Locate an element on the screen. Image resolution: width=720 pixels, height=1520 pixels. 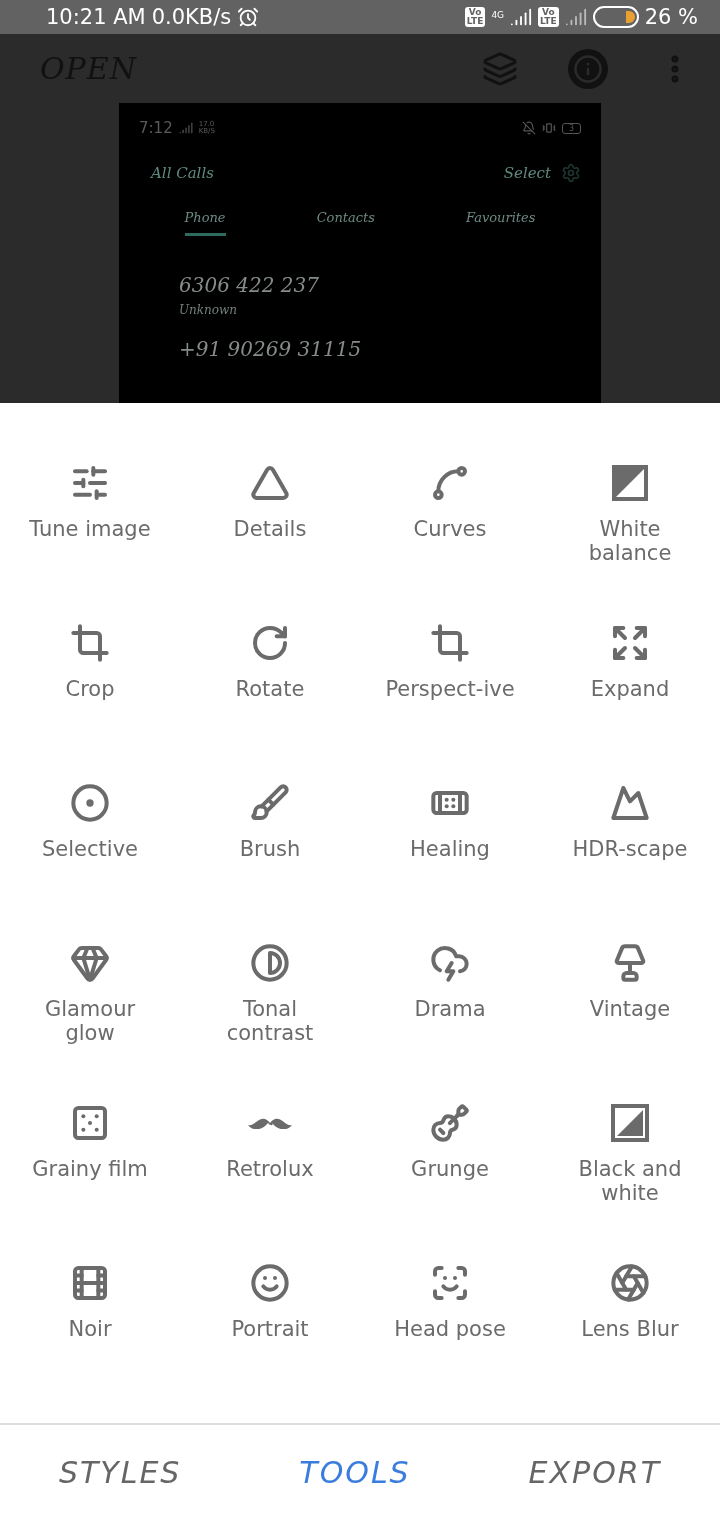
battery-percent: 26 % is located at coordinates (671, 17).